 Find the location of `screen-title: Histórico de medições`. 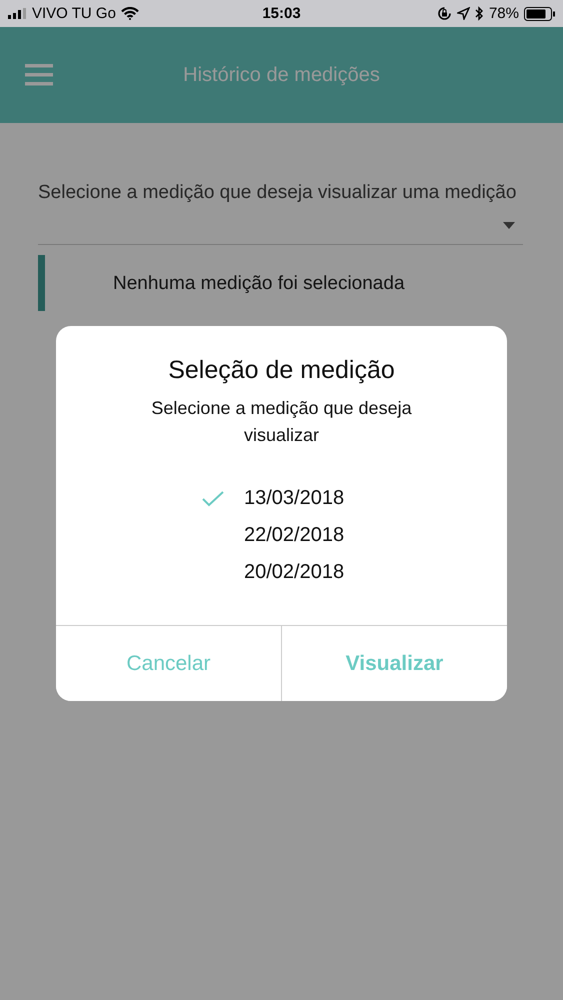

screen-title: Histórico de medições is located at coordinates (281, 75).